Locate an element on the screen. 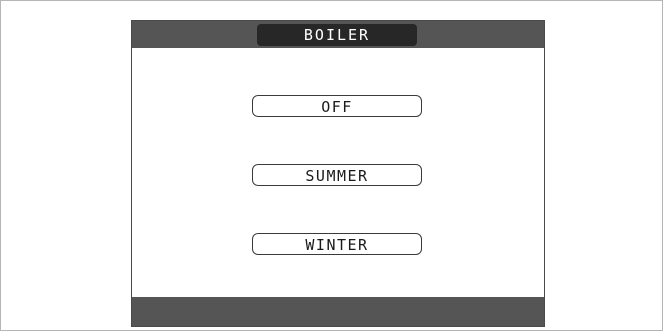  winter-button: WINTER is located at coordinates (337, 244).